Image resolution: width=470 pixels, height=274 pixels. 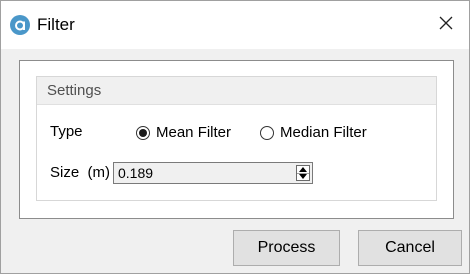 I want to click on radio-mean-filter-indicator, so click(x=143, y=133).